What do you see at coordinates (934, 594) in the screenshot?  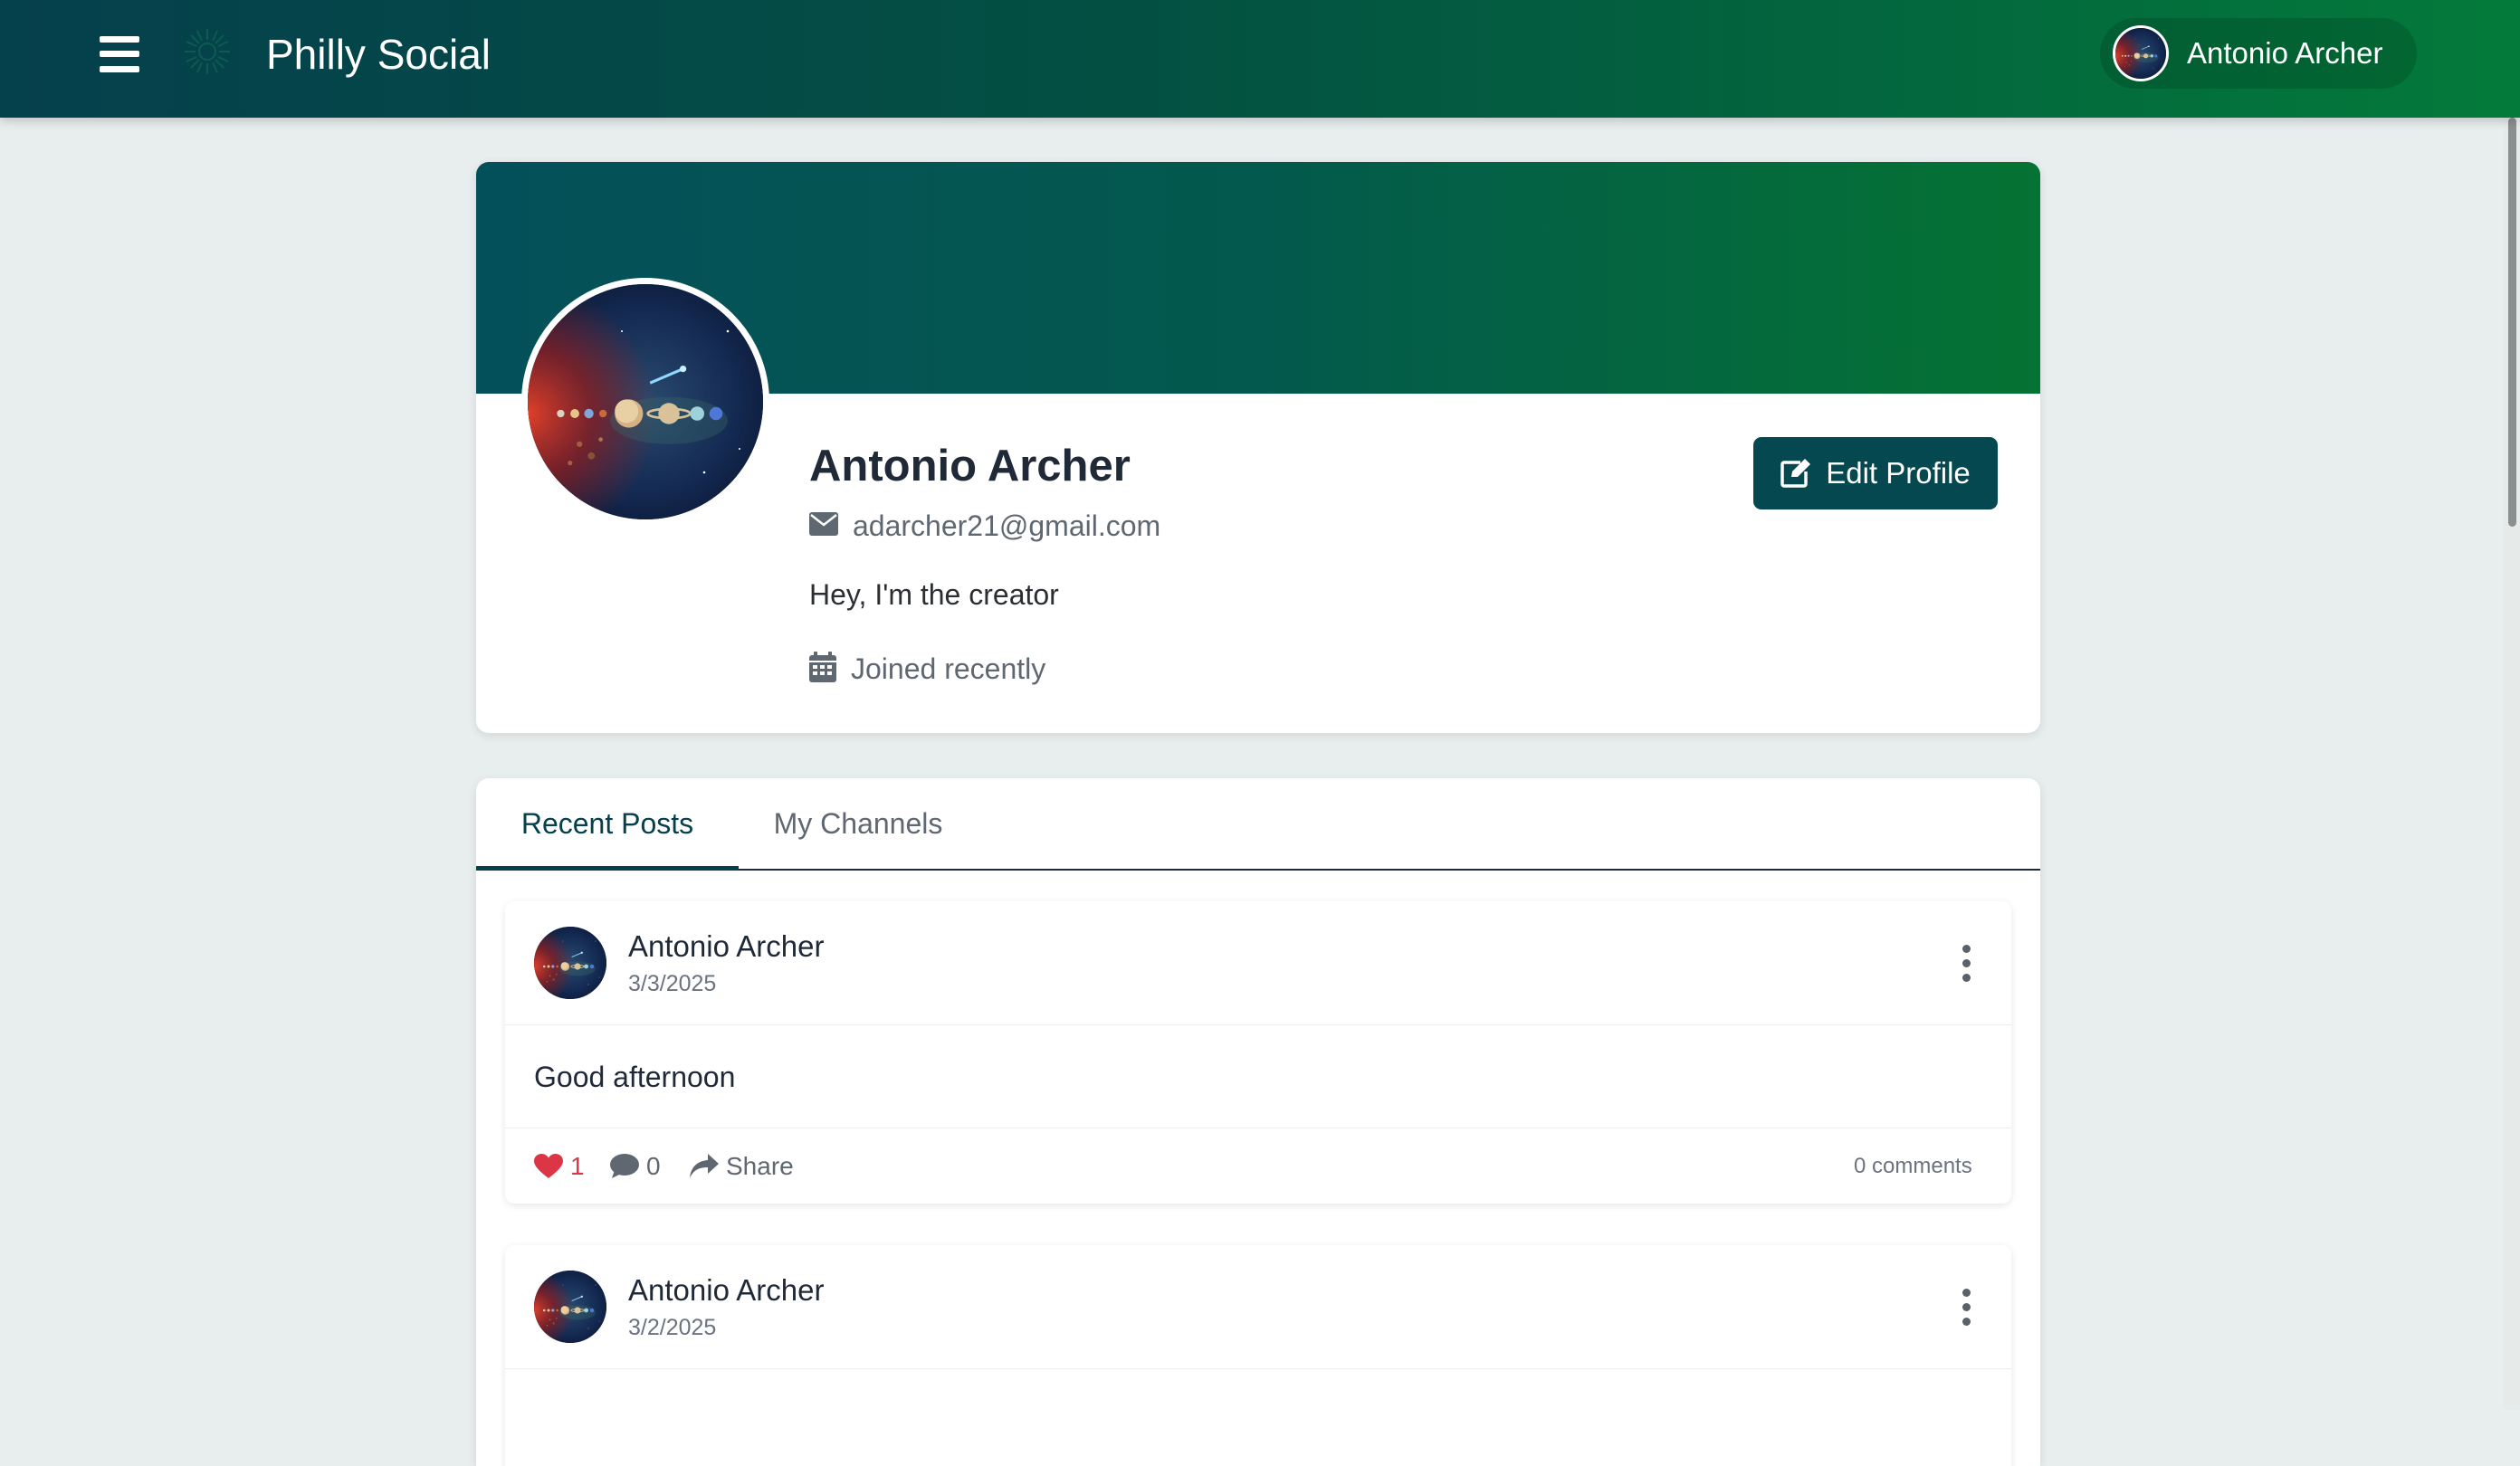 I see `profile-bio: Hey, I'm the creator` at bounding box center [934, 594].